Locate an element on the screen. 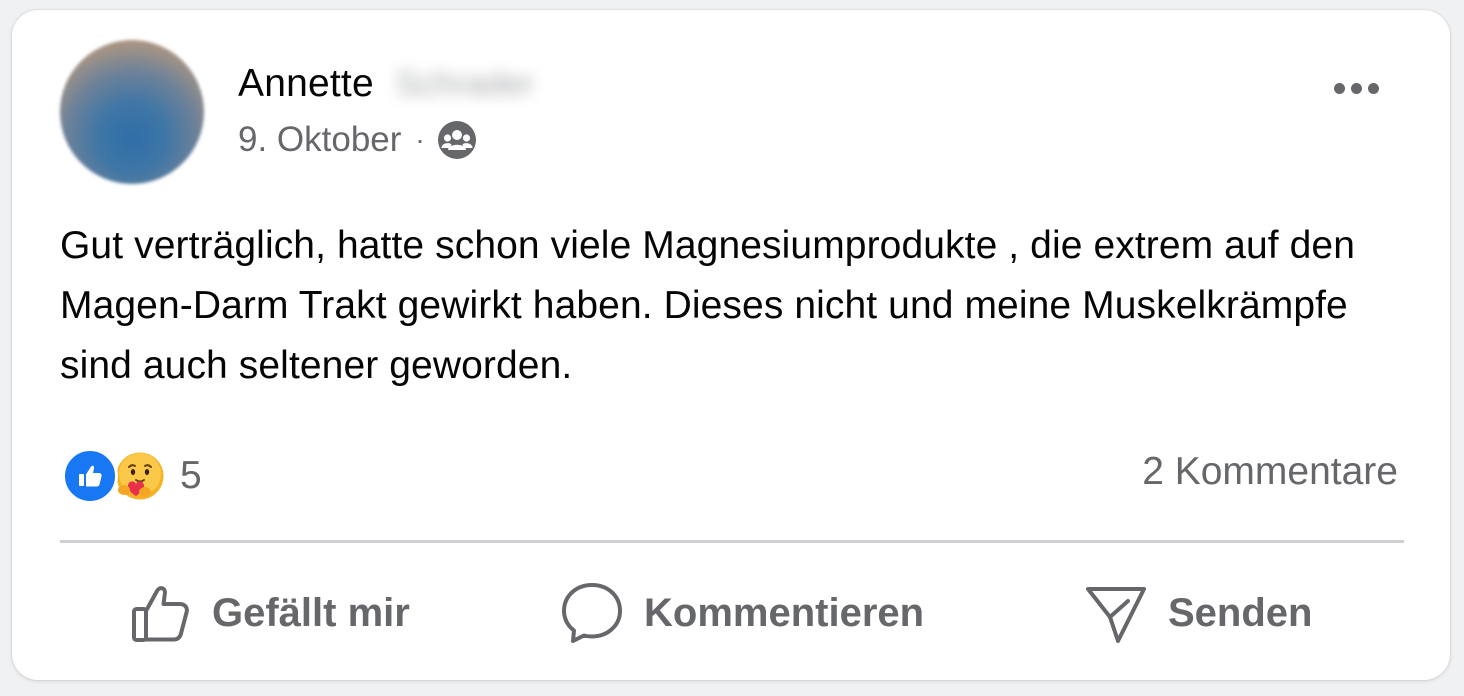  divider is located at coordinates (732, 541).